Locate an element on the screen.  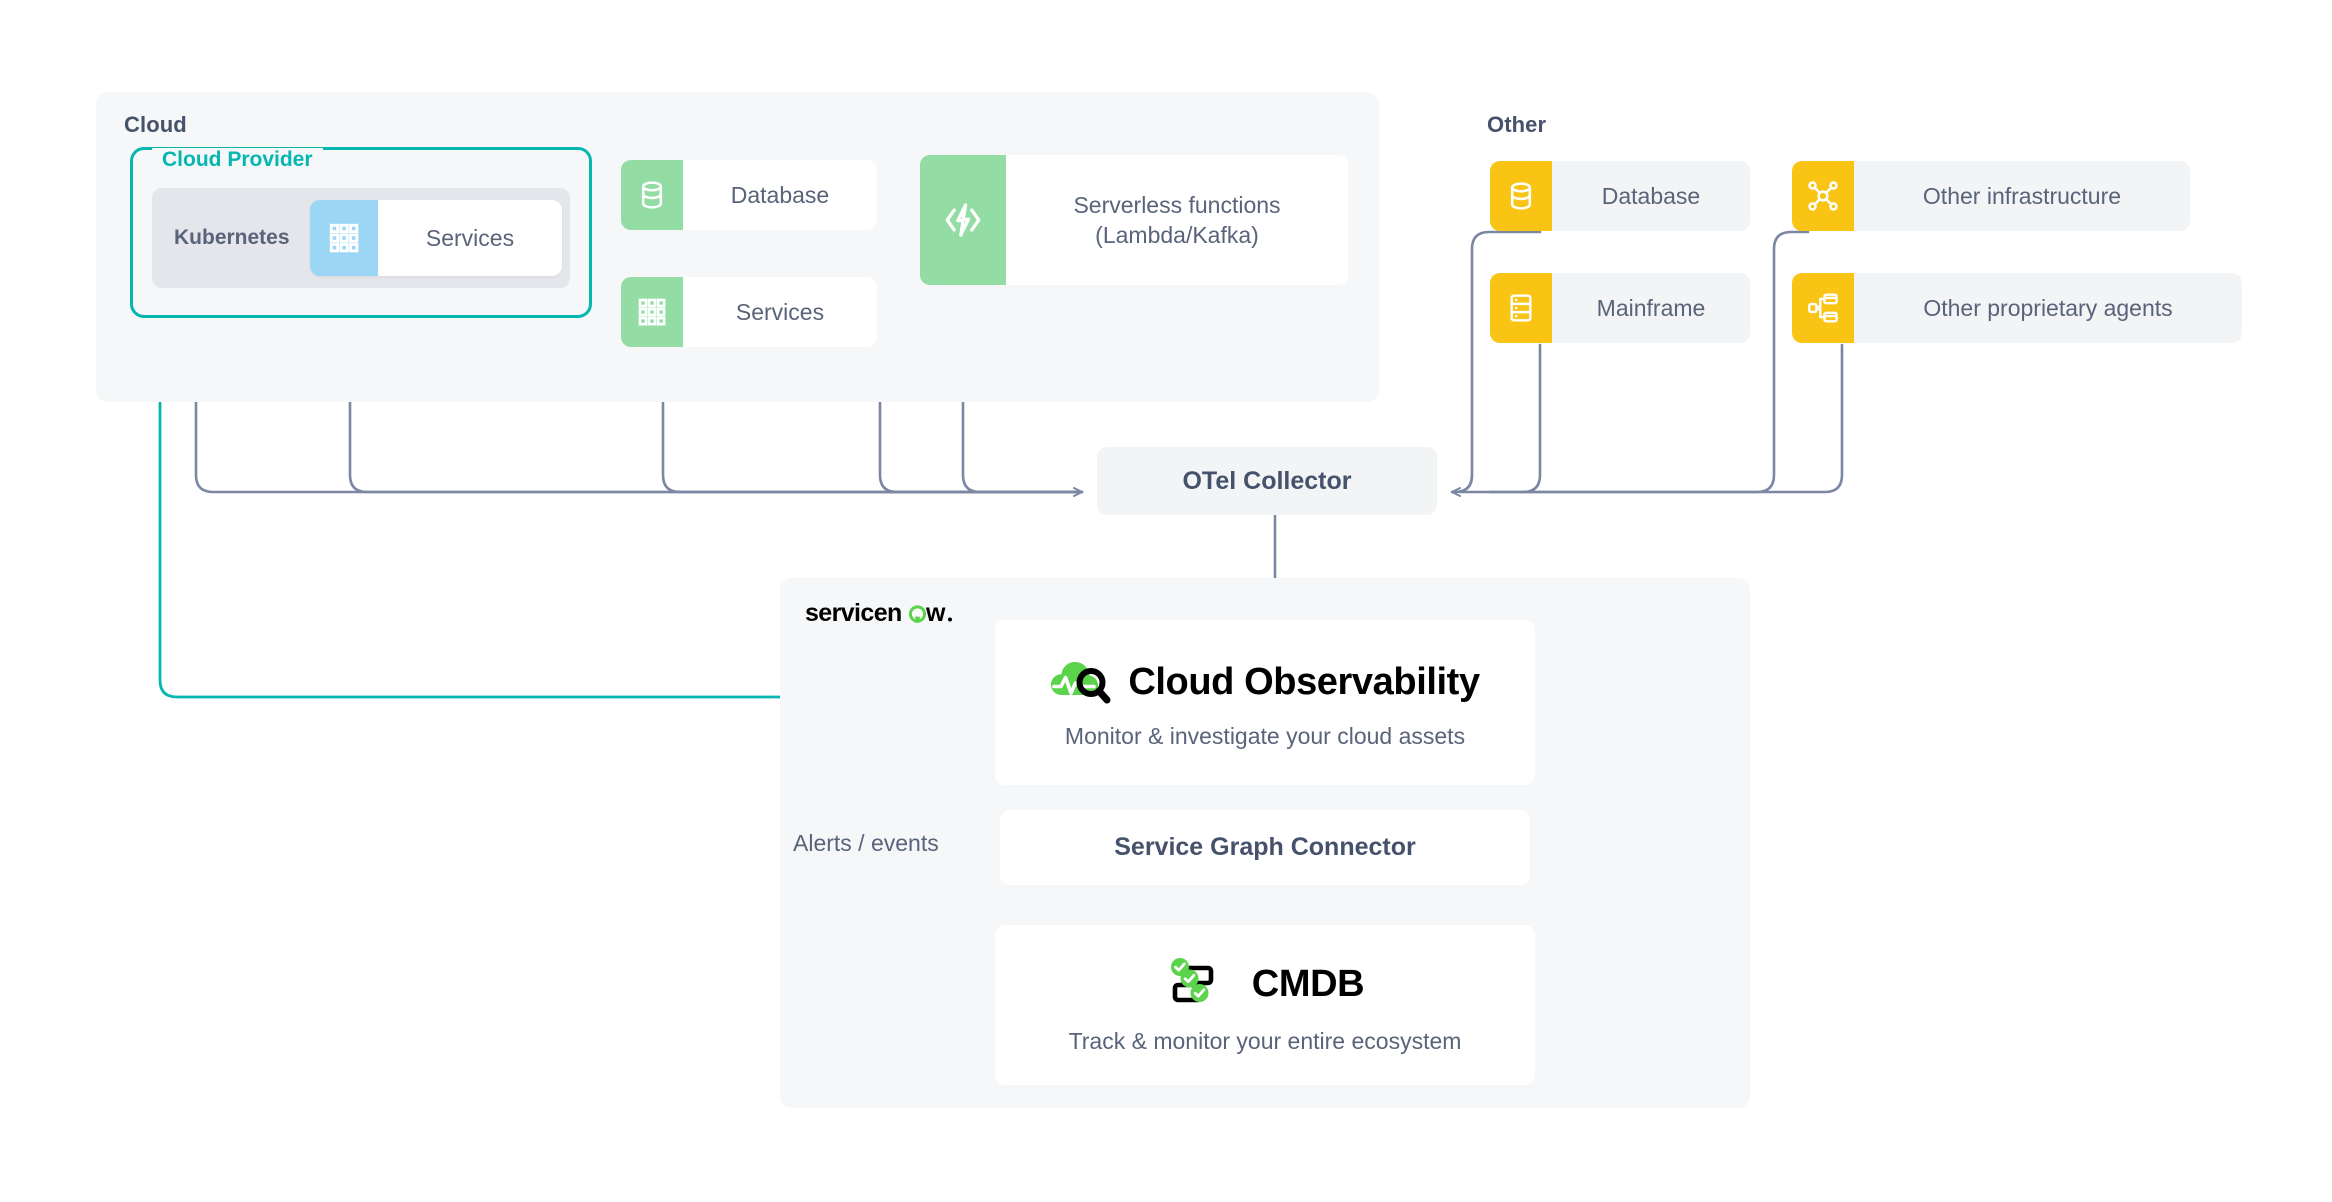
servicenow-logo-dot is located at coordinates (950, 619).